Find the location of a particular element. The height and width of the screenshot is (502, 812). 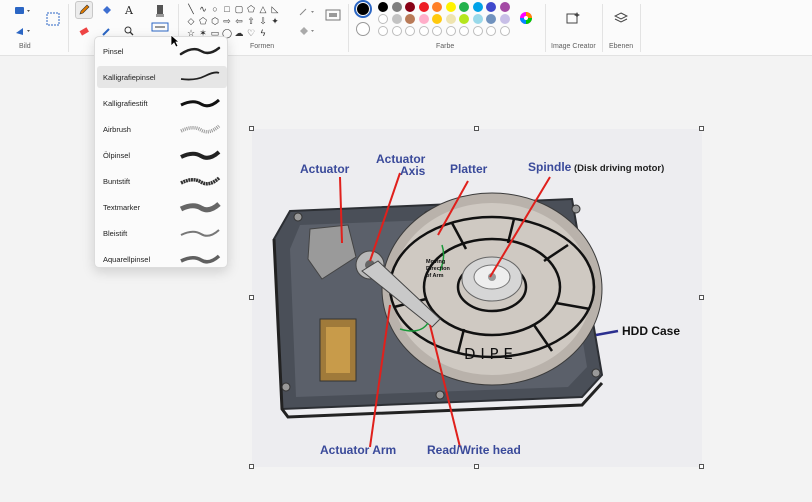

label-spindle-note: (Disk driving motor) is located at coordinates (619, 168).